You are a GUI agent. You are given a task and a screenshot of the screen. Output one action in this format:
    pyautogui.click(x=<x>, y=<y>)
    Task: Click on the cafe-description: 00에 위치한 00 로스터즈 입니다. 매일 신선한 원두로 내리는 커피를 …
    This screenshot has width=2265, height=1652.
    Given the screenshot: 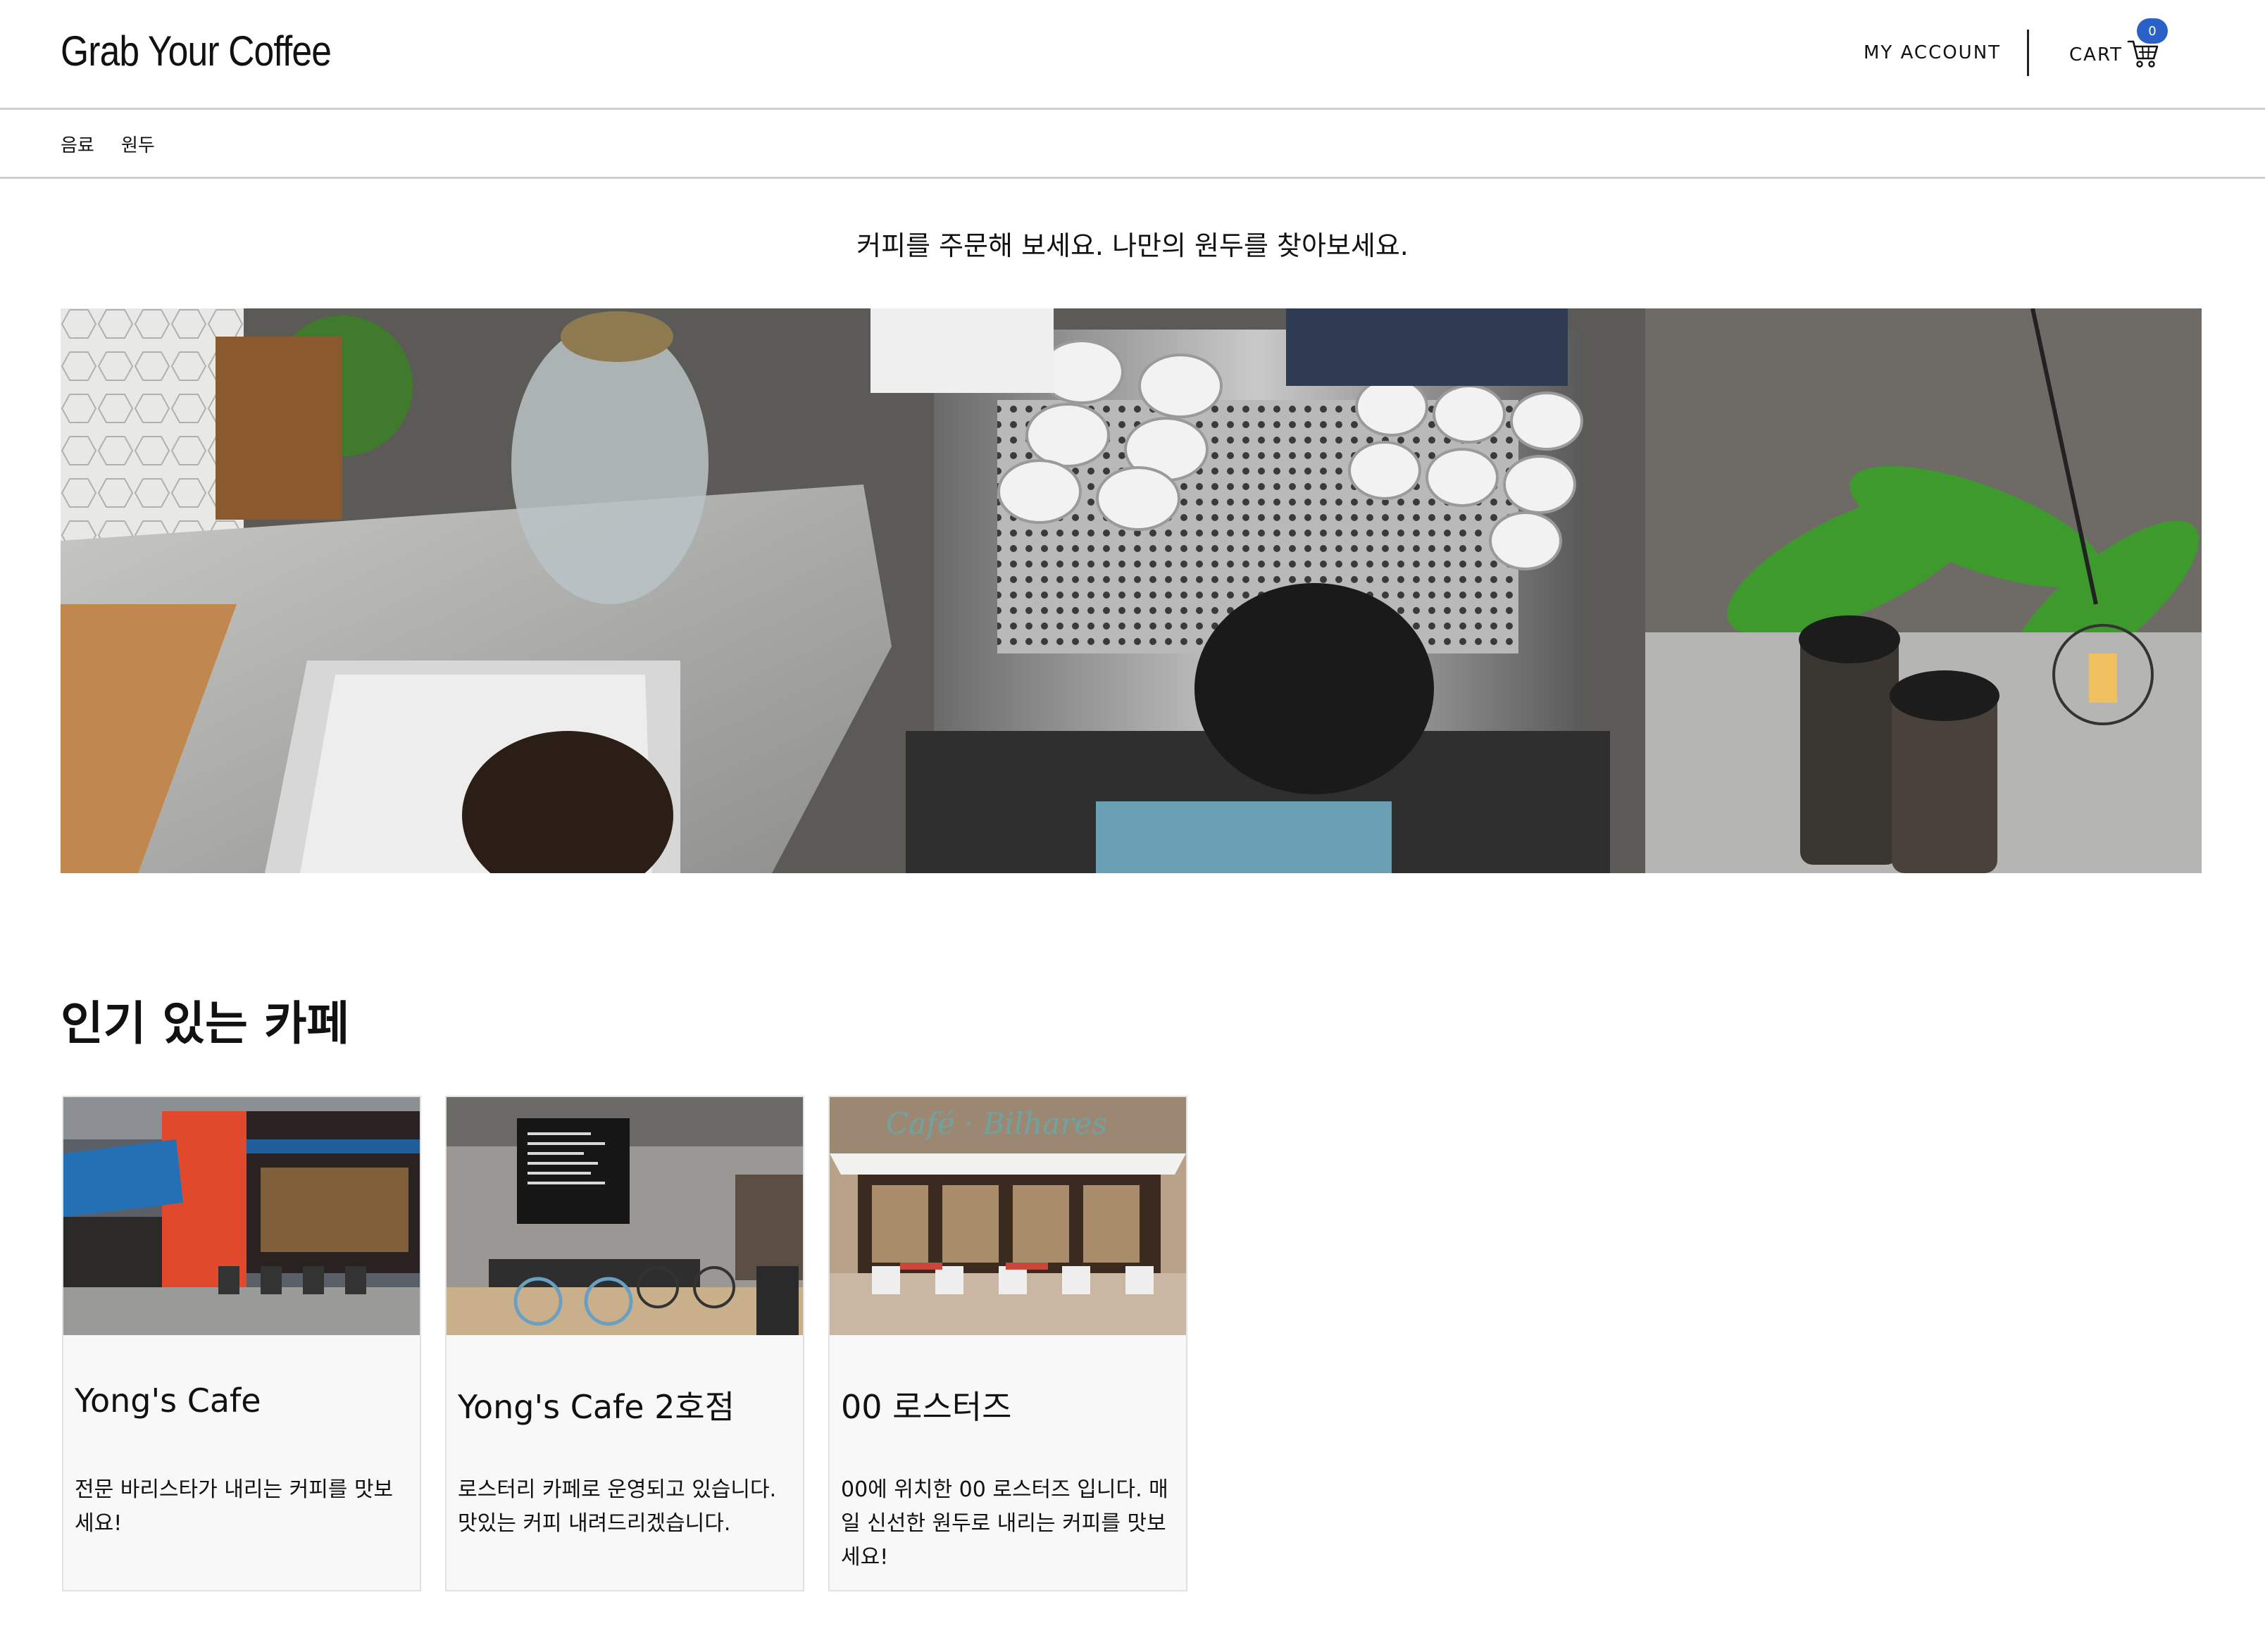 What is the action you would take?
    pyautogui.click(x=1004, y=1523)
    